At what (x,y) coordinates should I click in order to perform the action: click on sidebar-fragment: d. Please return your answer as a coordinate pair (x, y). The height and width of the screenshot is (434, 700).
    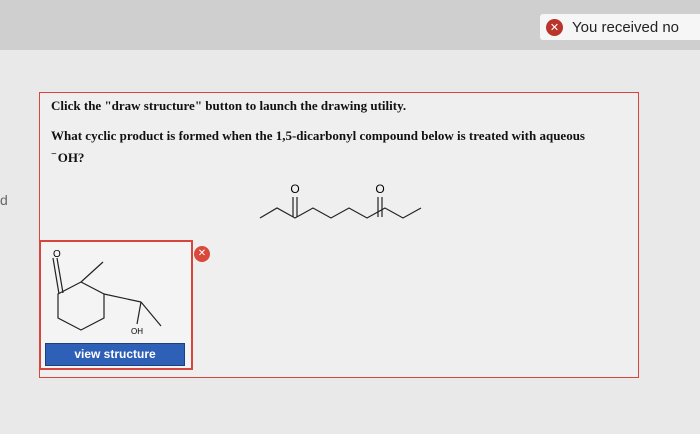
    Looking at the image, I should click on (4, 200).